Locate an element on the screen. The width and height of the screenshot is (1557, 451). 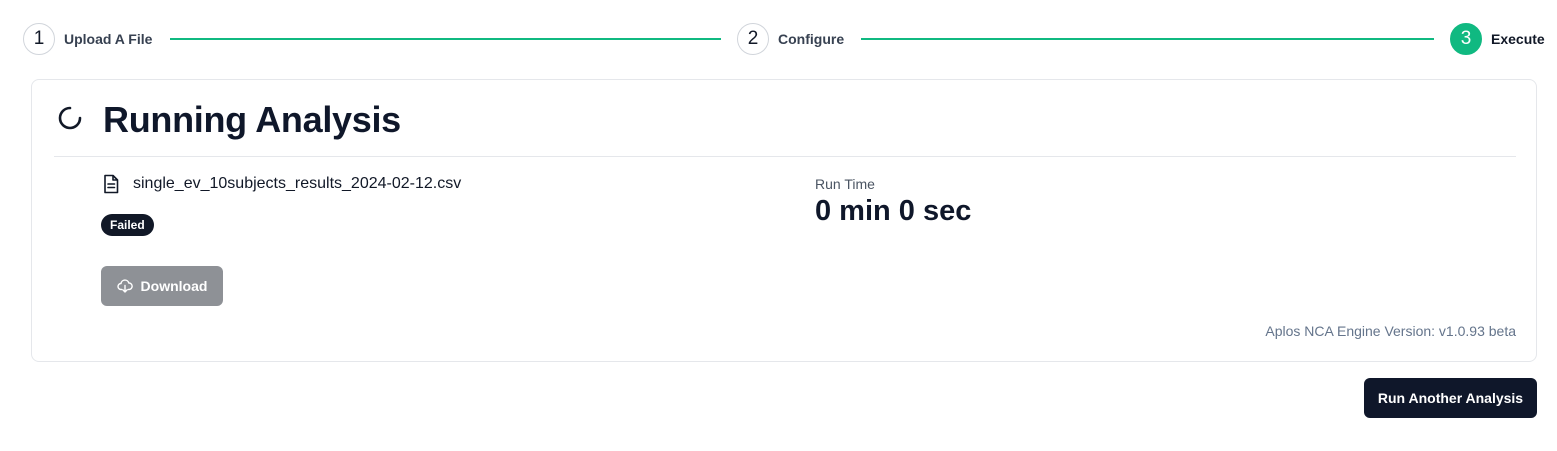
step-number: 1 is located at coordinates (39, 39).